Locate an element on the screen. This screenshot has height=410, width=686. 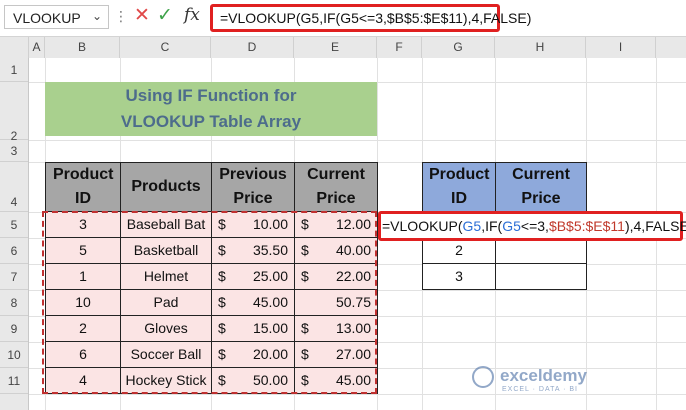
chevron-down-icon: ⌄ is located at coordinates (97, 16).